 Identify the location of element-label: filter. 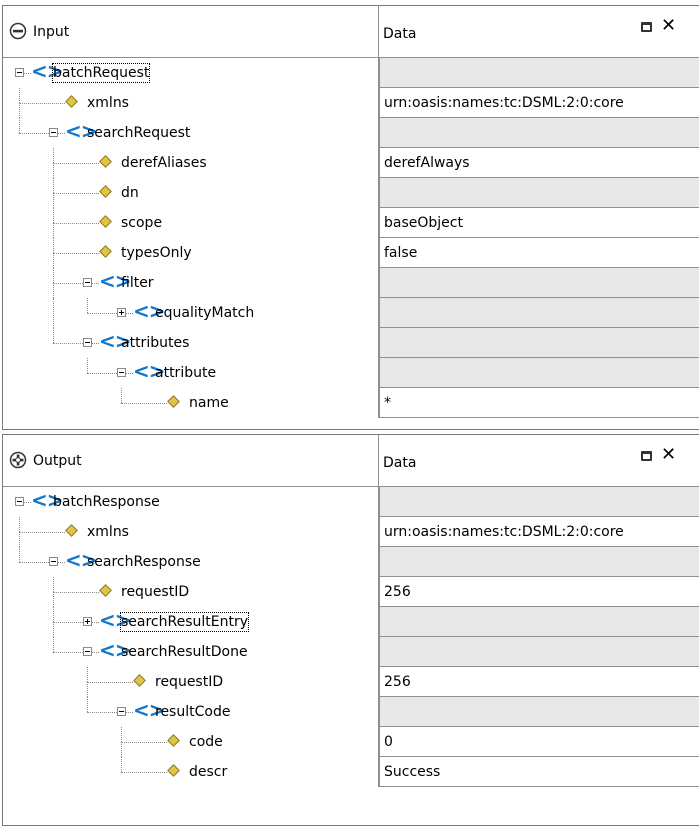
(137, 283).